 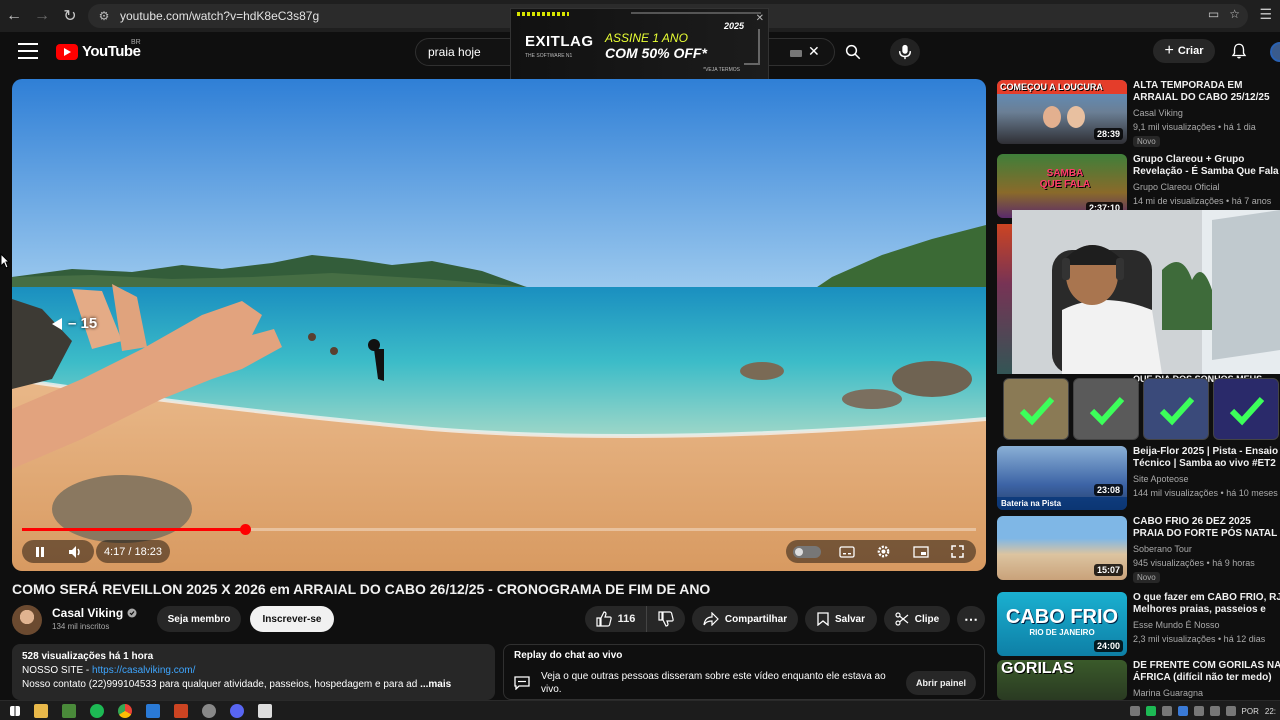 I want to click on clip-button: Clipe, so click(x=917, y=619).